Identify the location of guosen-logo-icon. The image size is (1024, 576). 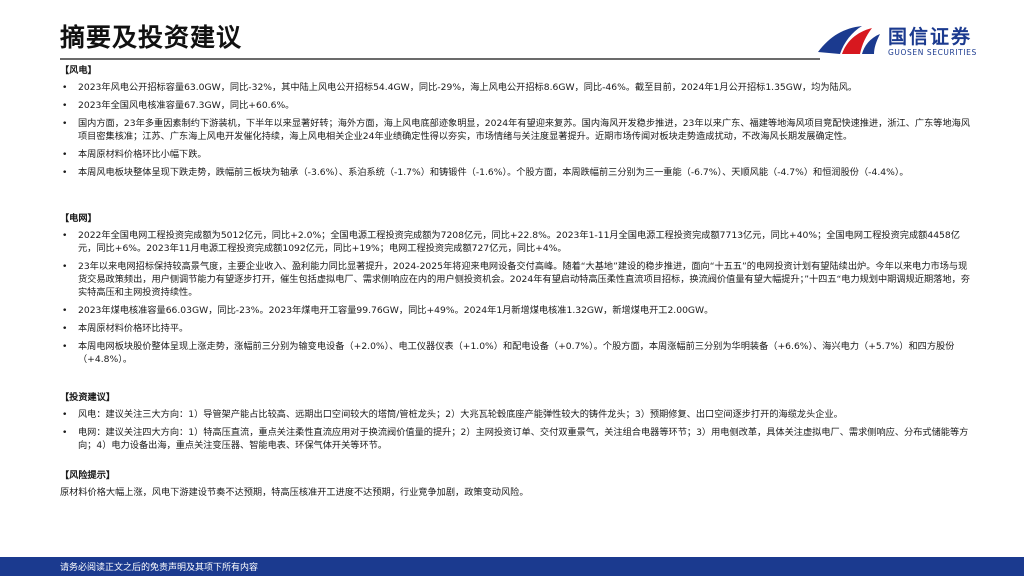
(849, 40).